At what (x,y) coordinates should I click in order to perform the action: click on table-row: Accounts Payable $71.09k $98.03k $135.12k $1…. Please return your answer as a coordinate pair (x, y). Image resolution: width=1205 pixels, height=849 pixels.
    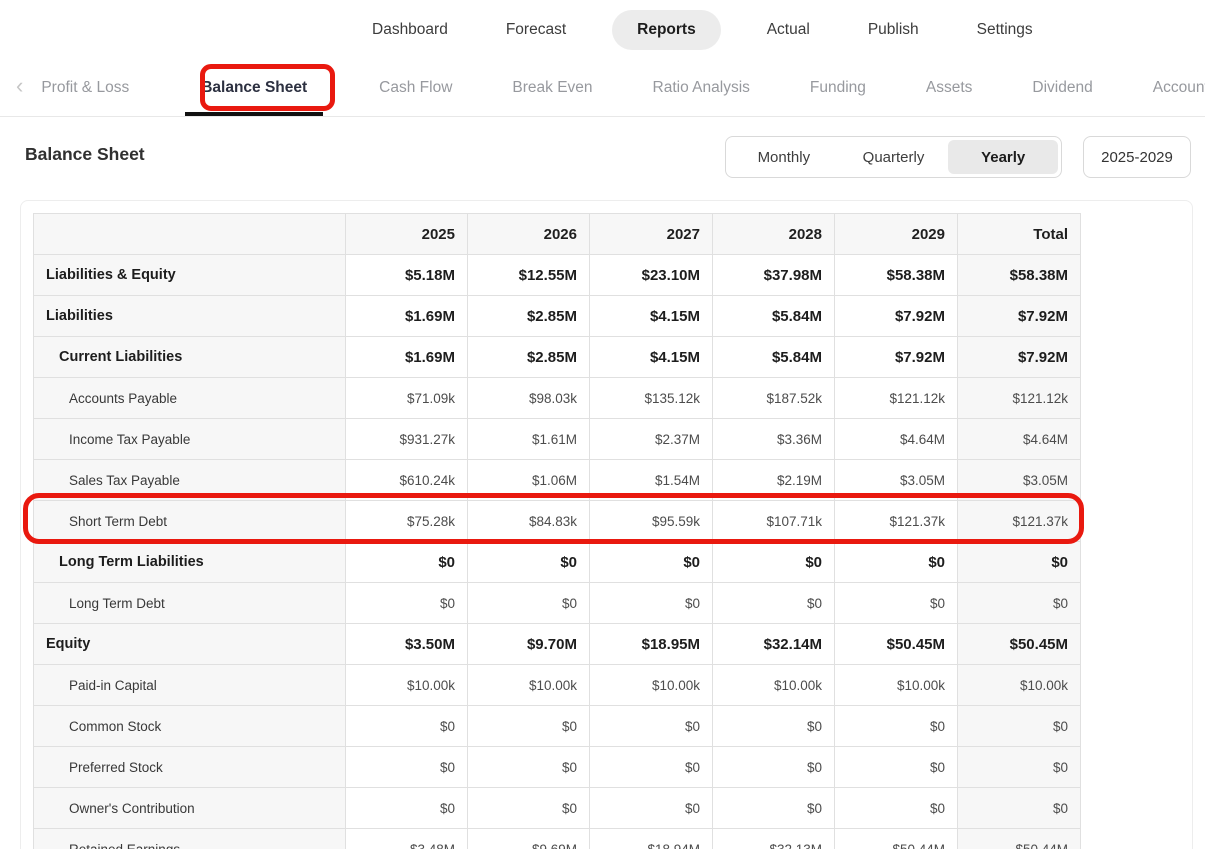
    Looking at the image, I should click on (557, 398).